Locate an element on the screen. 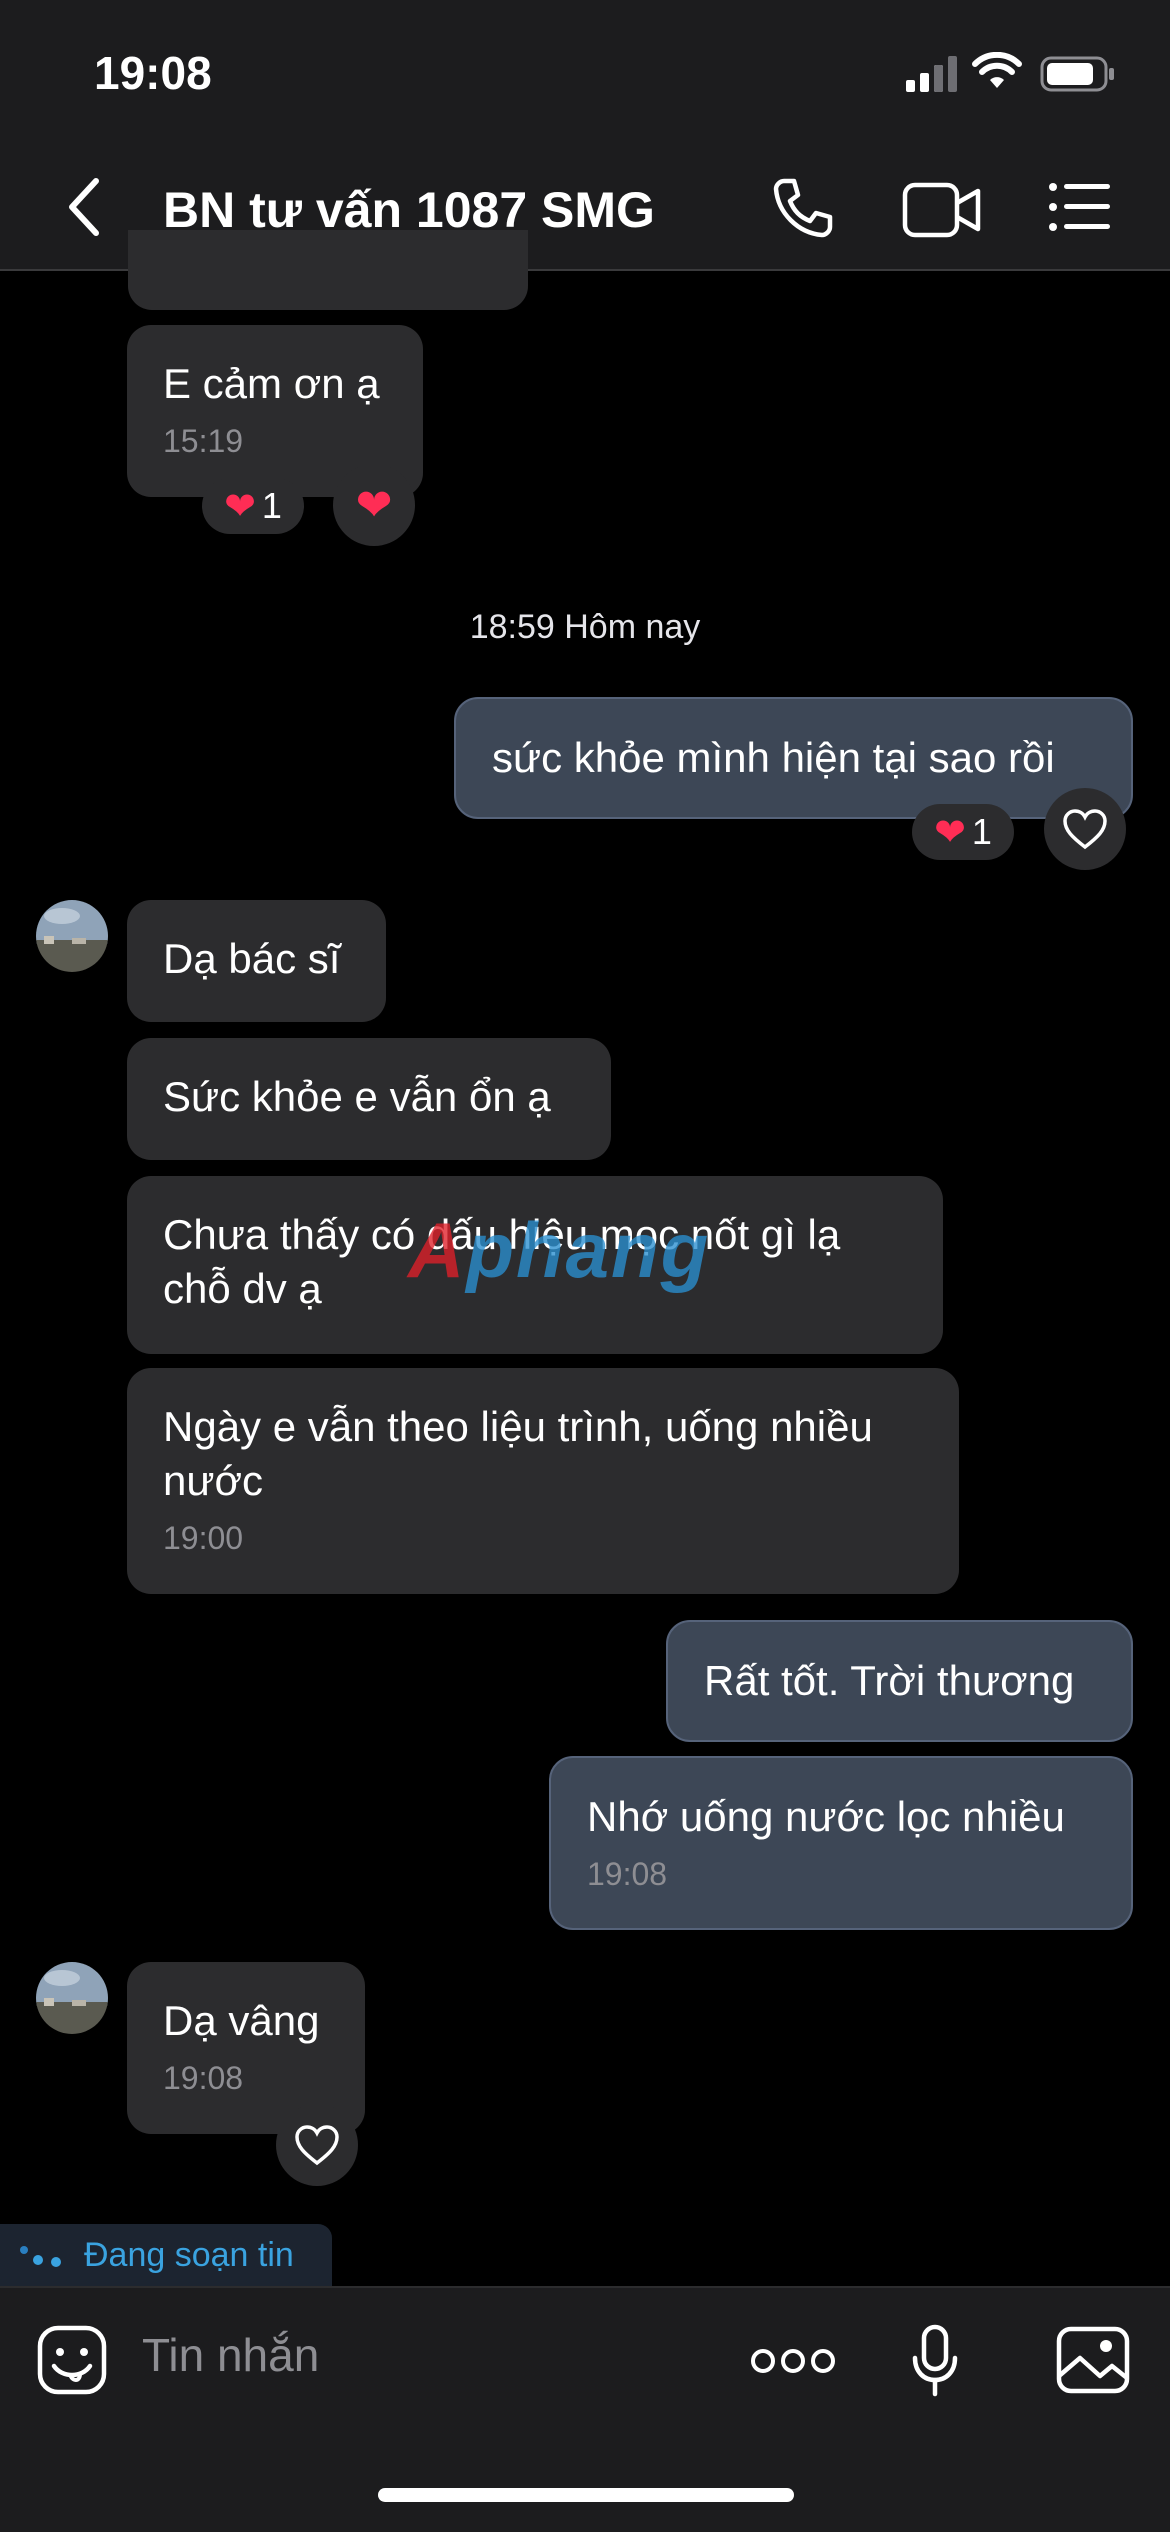  message-text: E cảm ơn ạ is located at coordinates (271, 383).